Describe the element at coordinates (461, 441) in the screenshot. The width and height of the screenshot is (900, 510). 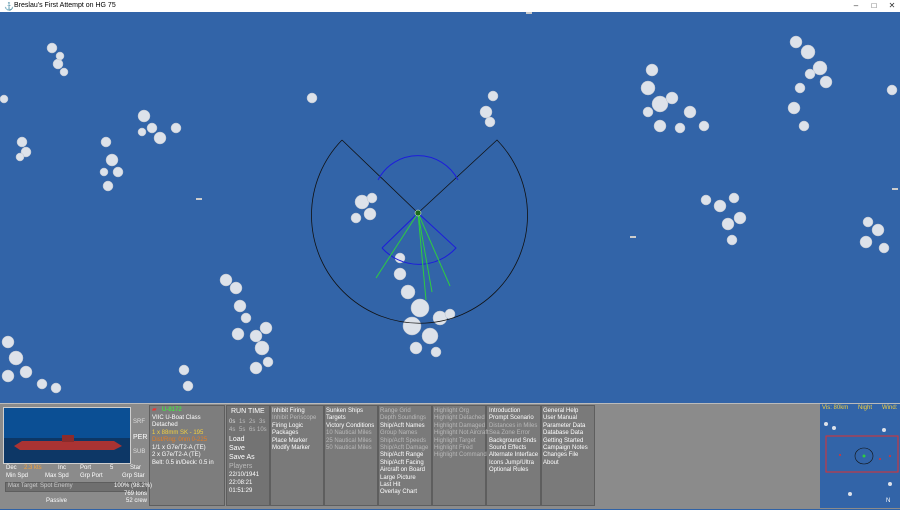
I see `menu-item-highlight-target: Highlight Target` at that location.